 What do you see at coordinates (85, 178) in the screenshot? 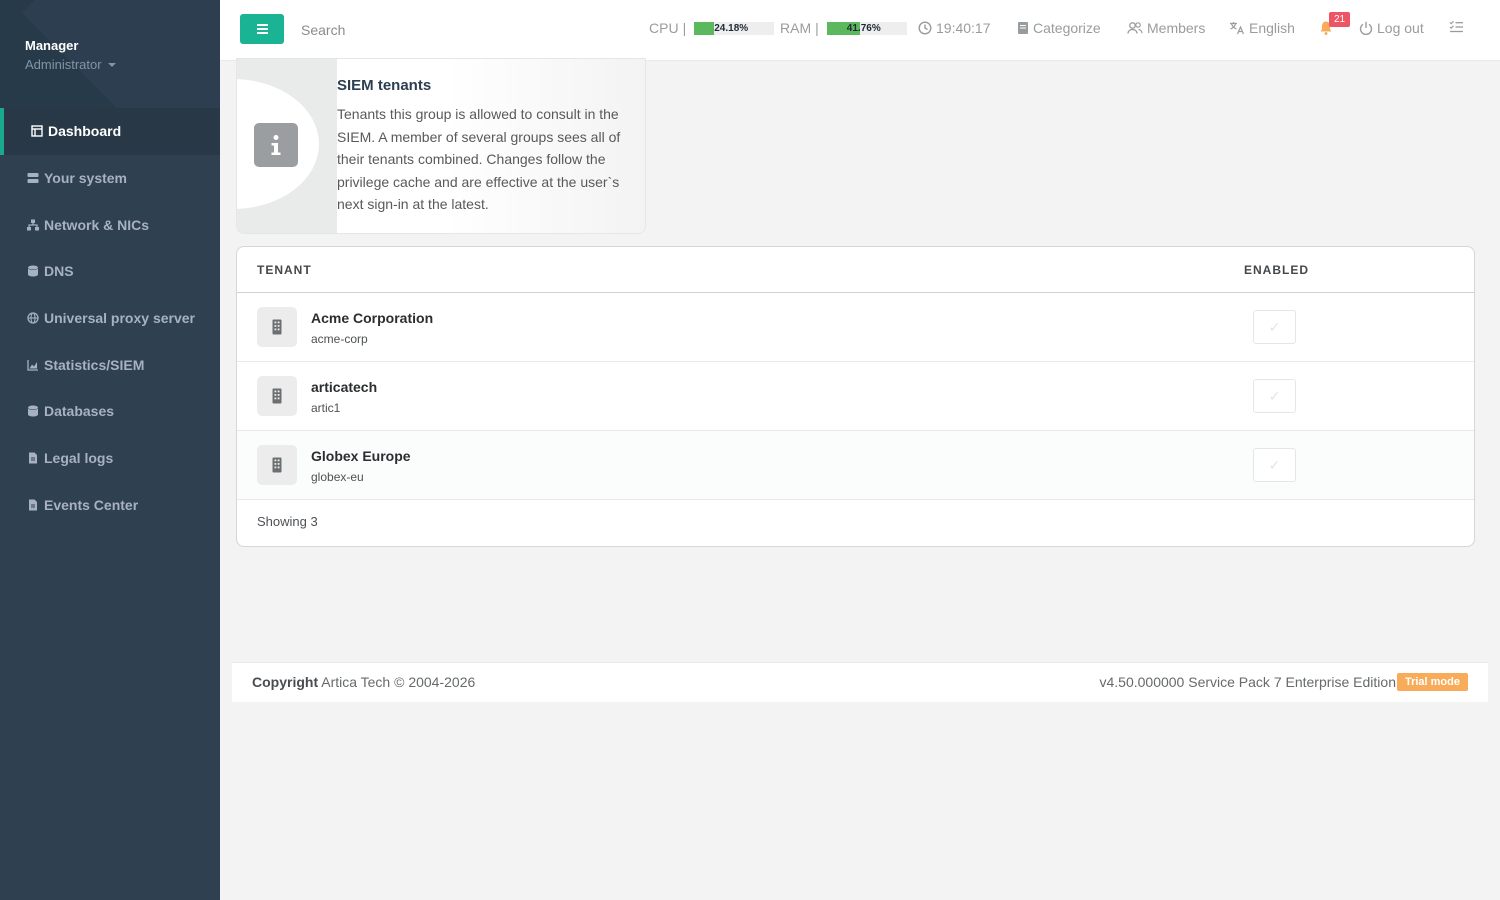
I see `sidebar-item-label: Your system` at bounding box center [85, 178].